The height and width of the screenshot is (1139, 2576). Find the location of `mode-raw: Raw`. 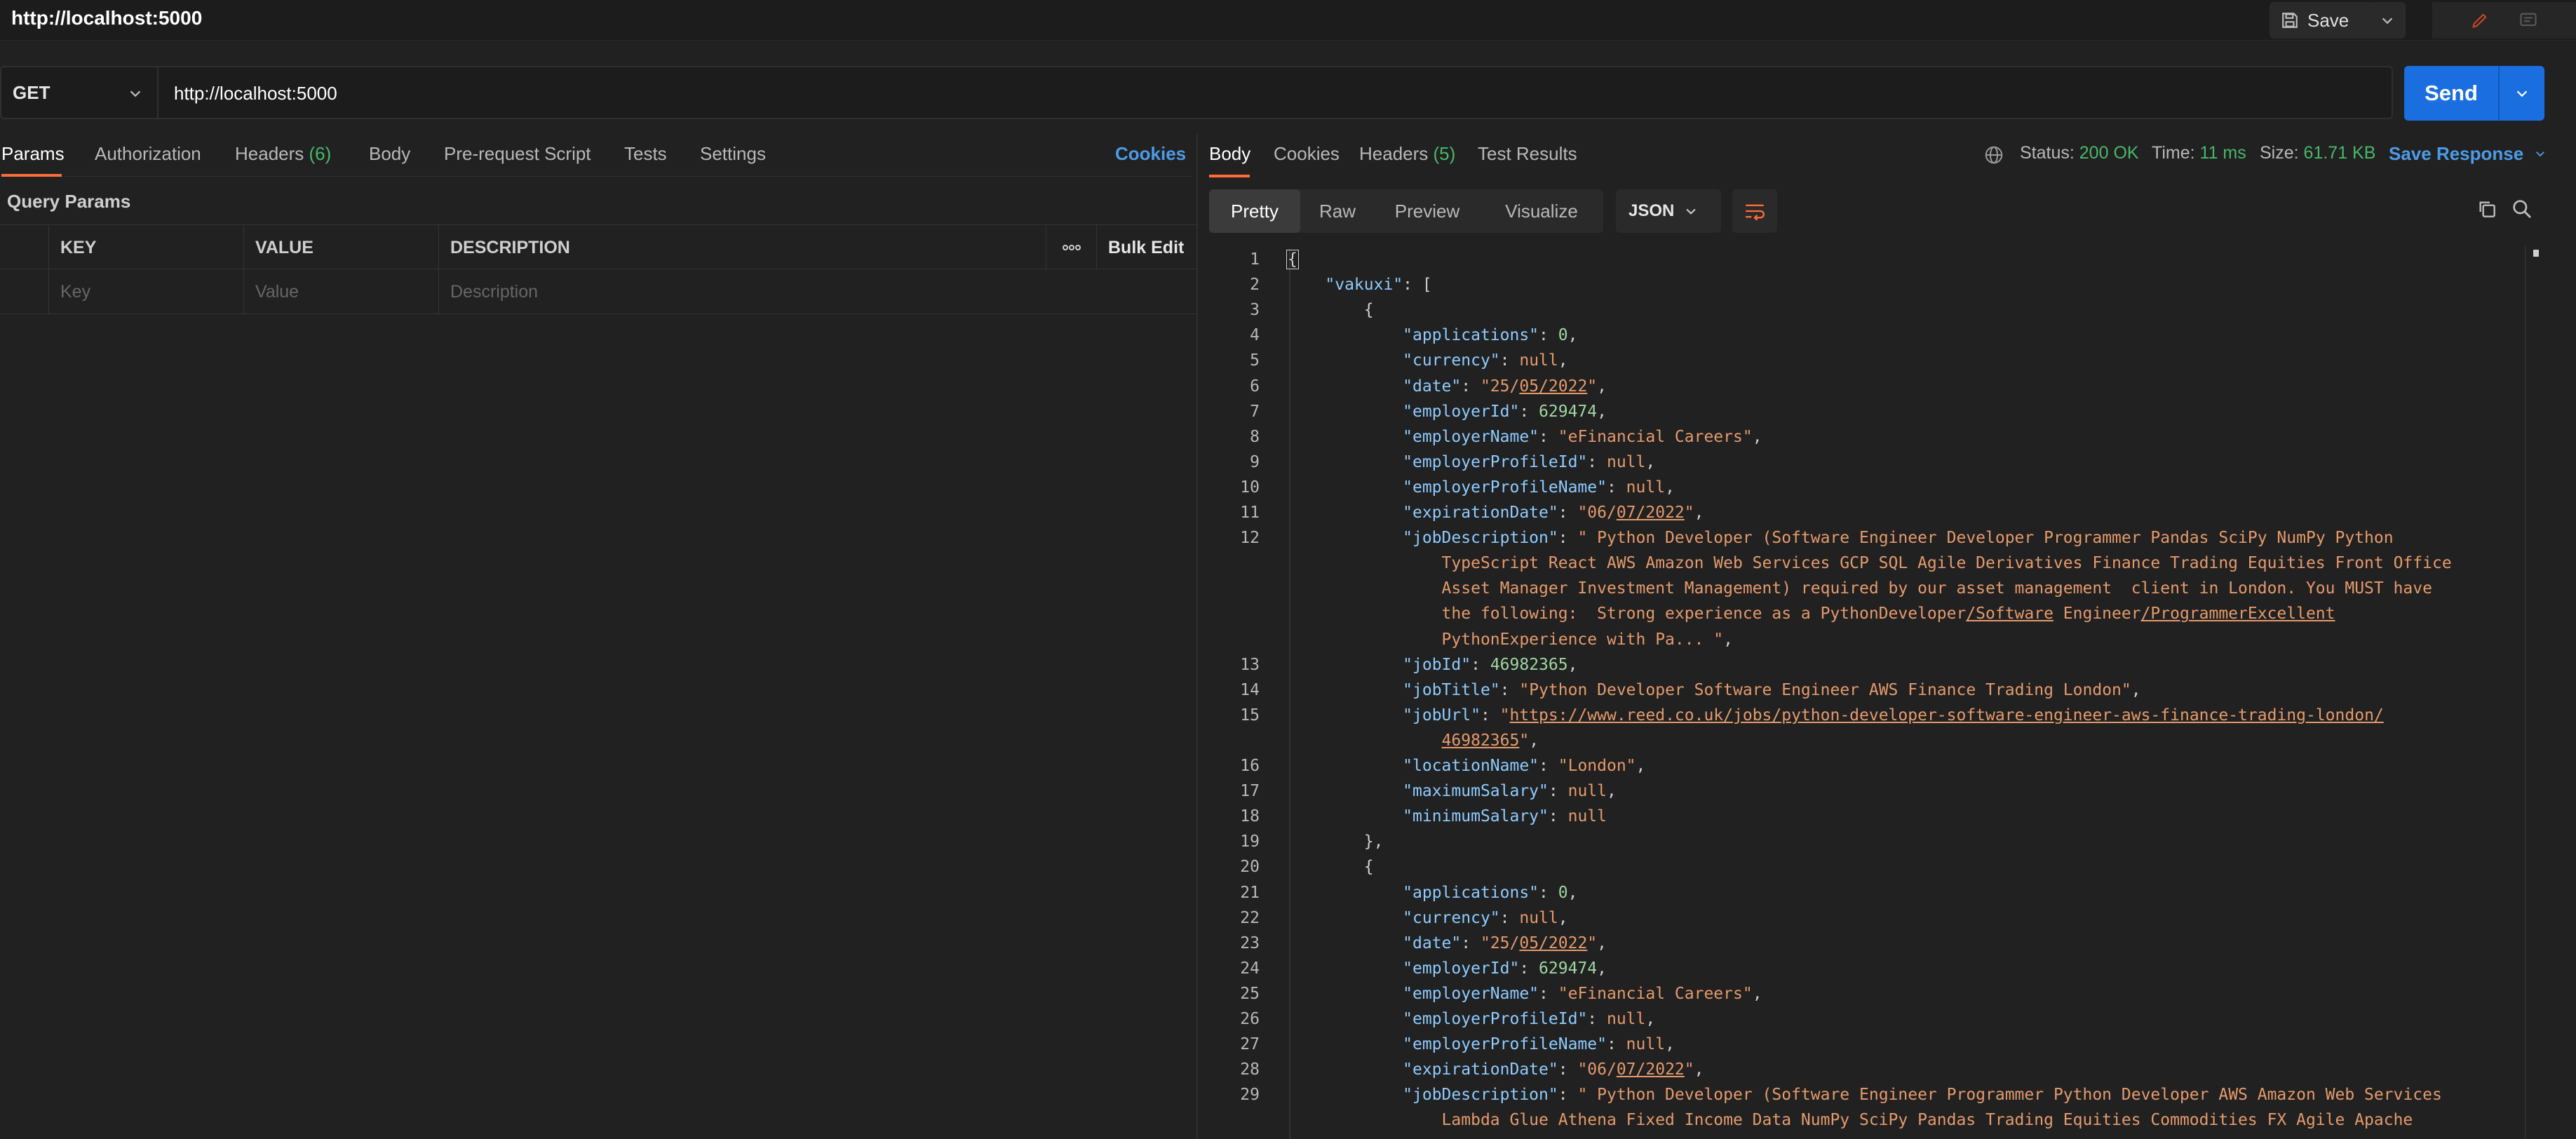

mode-raw: Raw is located at coordinates (1337, 211).